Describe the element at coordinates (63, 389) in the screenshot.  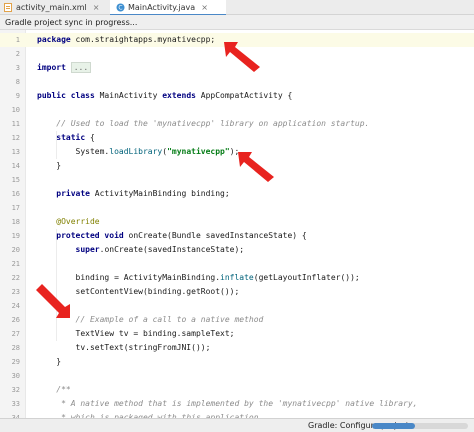
I see `code-token: /**` at that location.